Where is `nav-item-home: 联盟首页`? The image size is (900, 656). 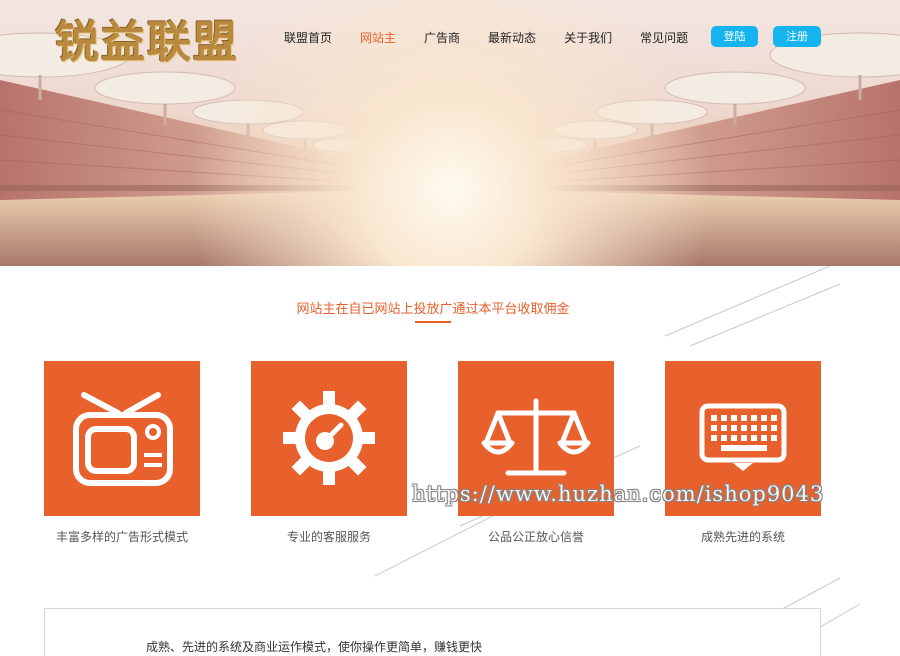 nav-item-home: 联盟首页 is located at coordinates (308, 37).